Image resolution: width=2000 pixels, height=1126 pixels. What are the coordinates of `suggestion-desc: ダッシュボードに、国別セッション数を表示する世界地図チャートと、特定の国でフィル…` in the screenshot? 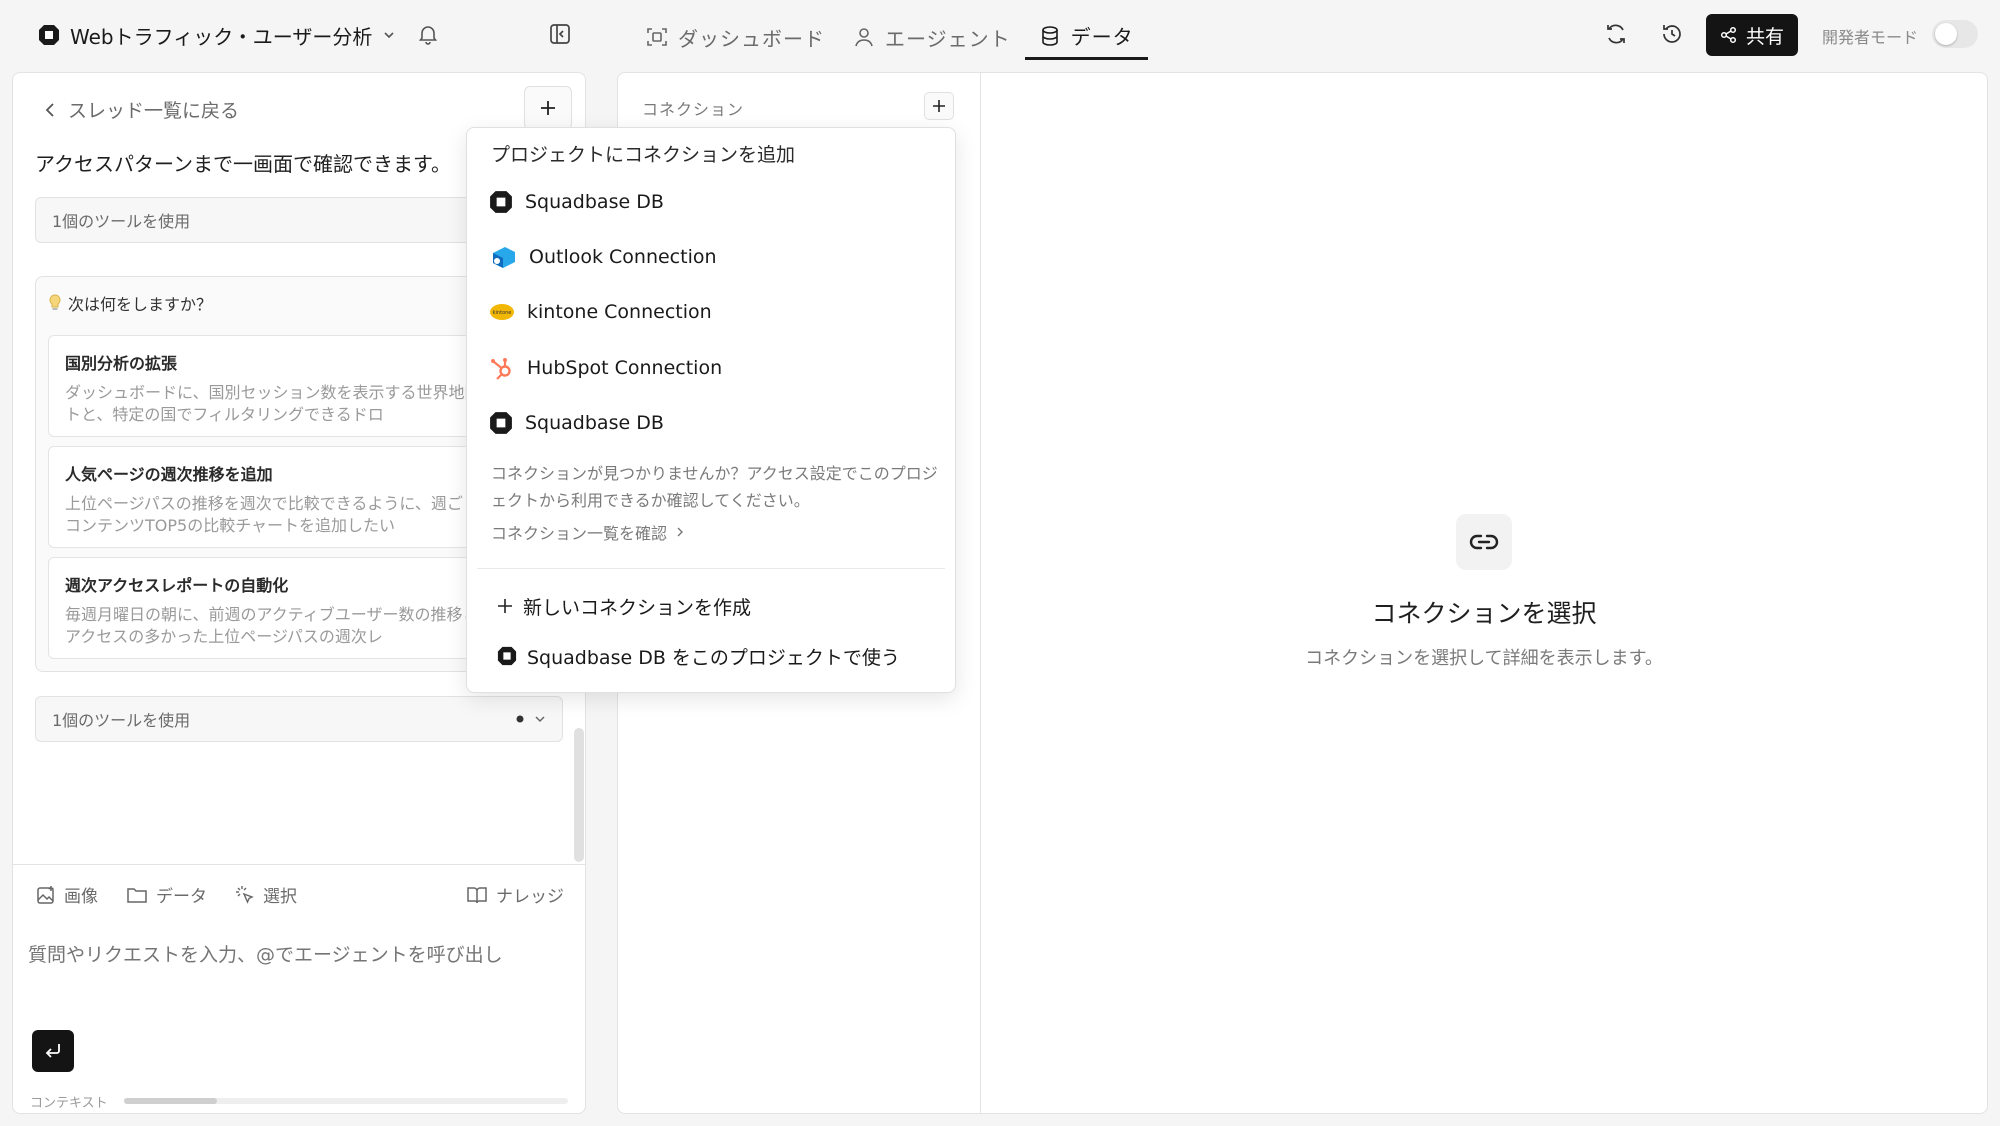 It's located at (297, 403).